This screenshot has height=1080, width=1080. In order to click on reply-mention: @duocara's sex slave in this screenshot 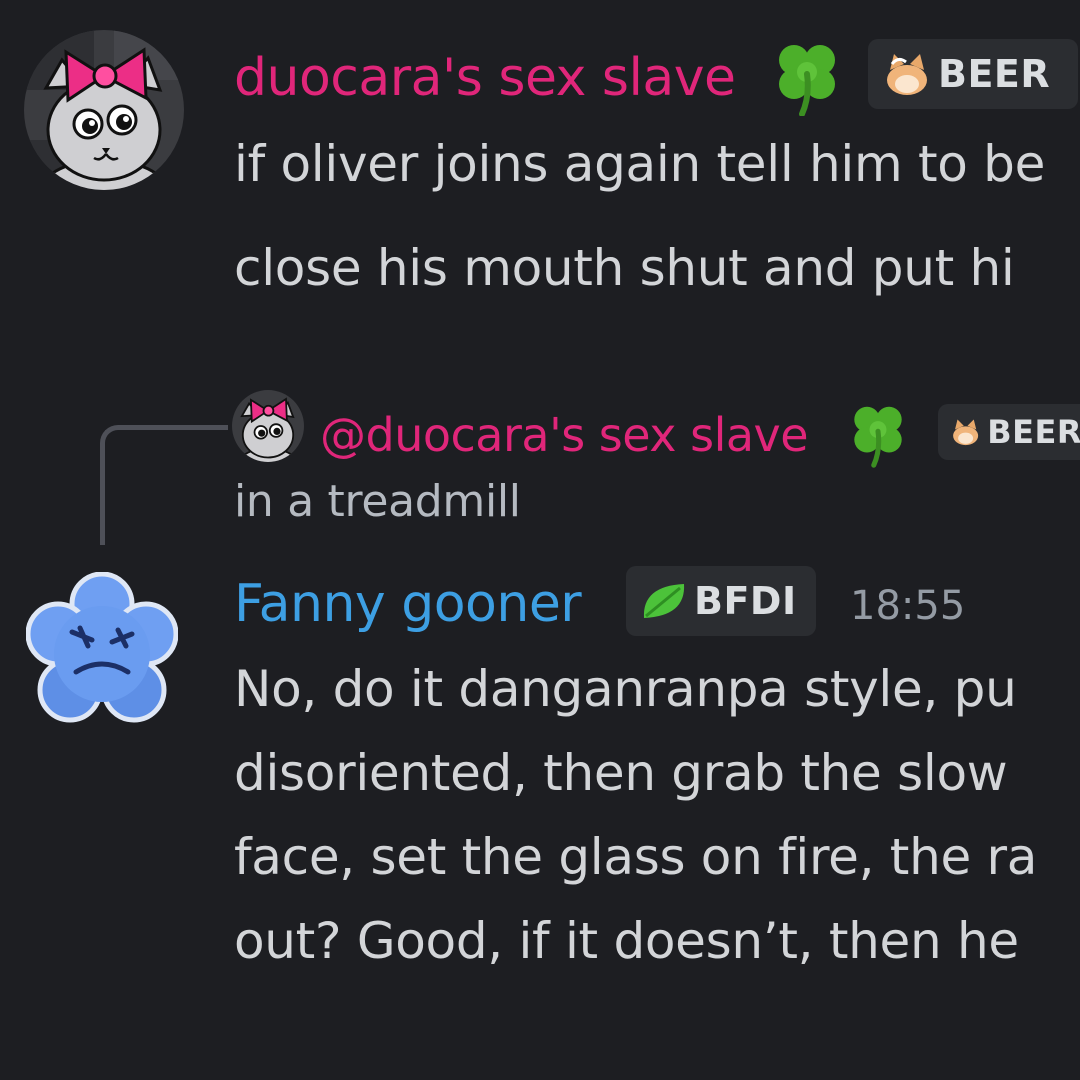, I will do `click(564, 435)`.